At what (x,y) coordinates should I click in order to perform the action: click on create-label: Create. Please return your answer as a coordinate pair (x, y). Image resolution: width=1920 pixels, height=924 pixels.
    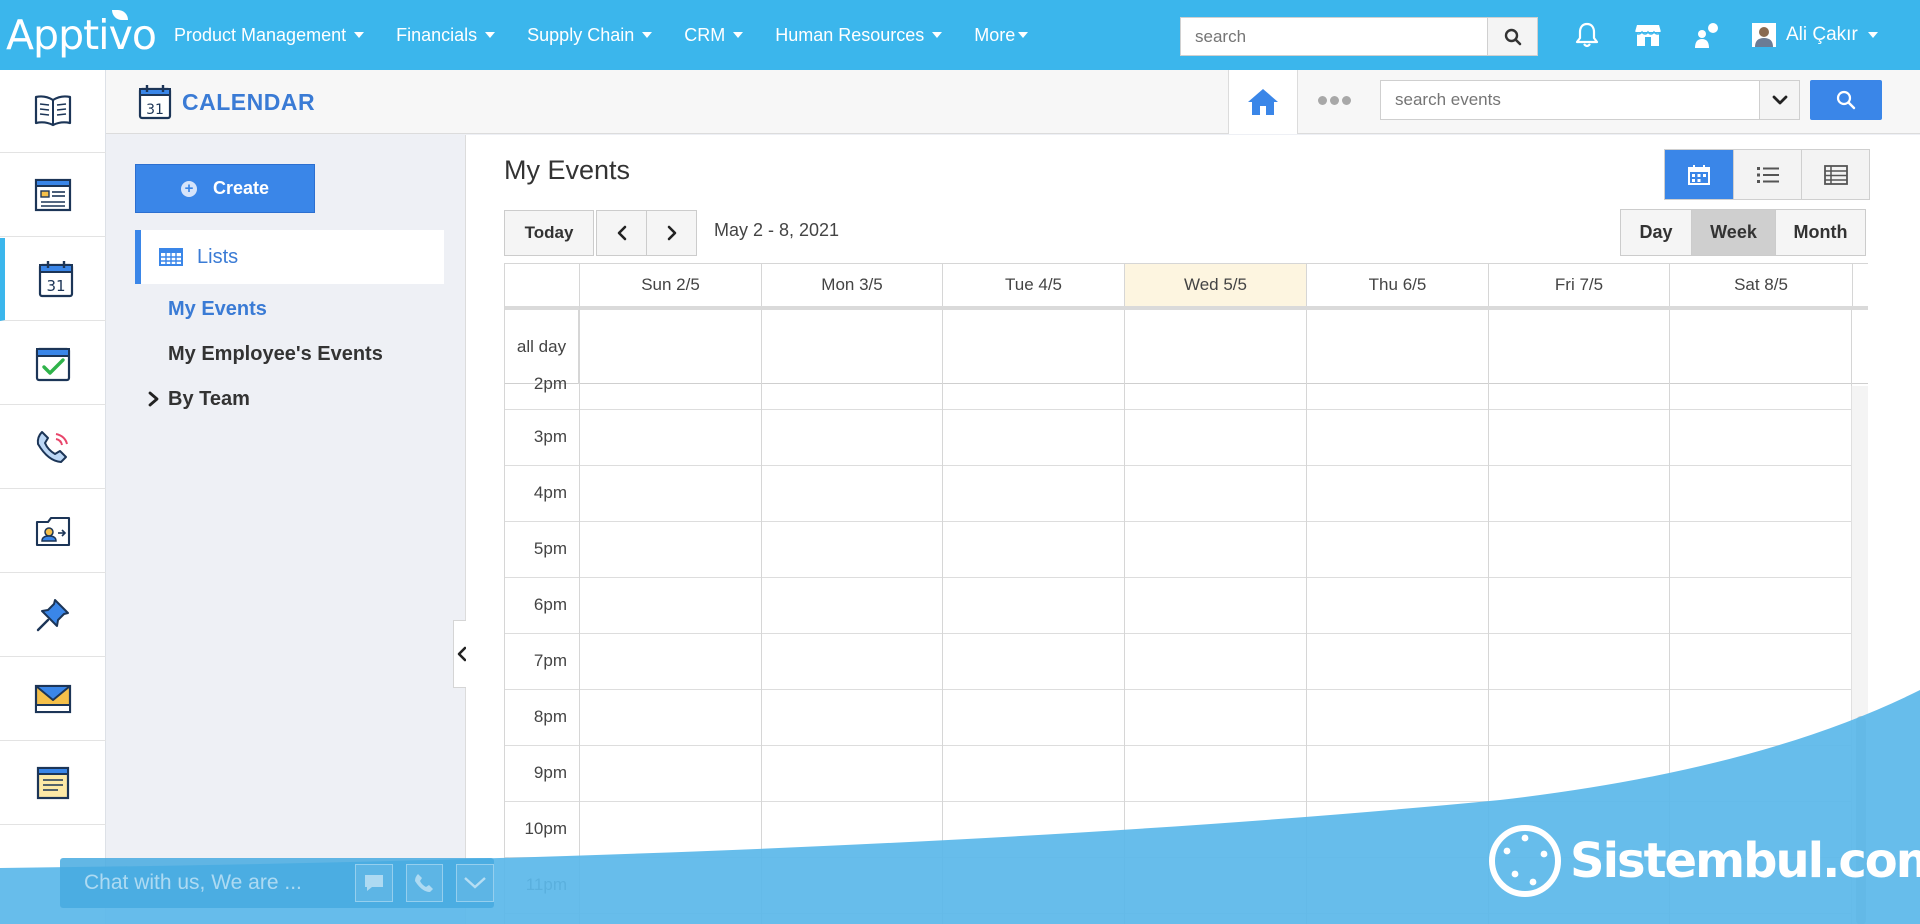
    Looking at the image, I should click on (241, 188).